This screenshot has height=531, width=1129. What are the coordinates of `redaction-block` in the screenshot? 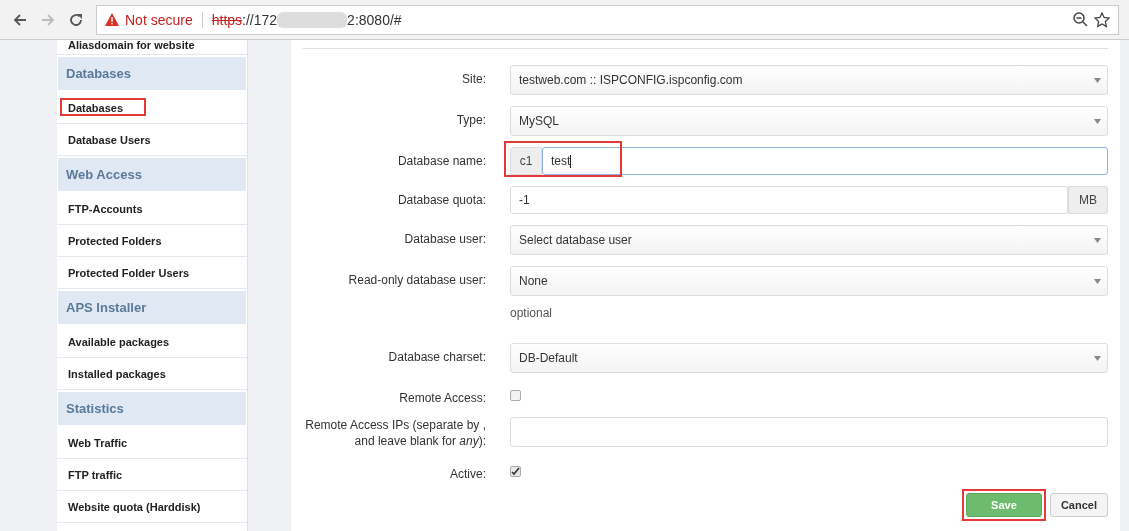 It's located at (312, 19).